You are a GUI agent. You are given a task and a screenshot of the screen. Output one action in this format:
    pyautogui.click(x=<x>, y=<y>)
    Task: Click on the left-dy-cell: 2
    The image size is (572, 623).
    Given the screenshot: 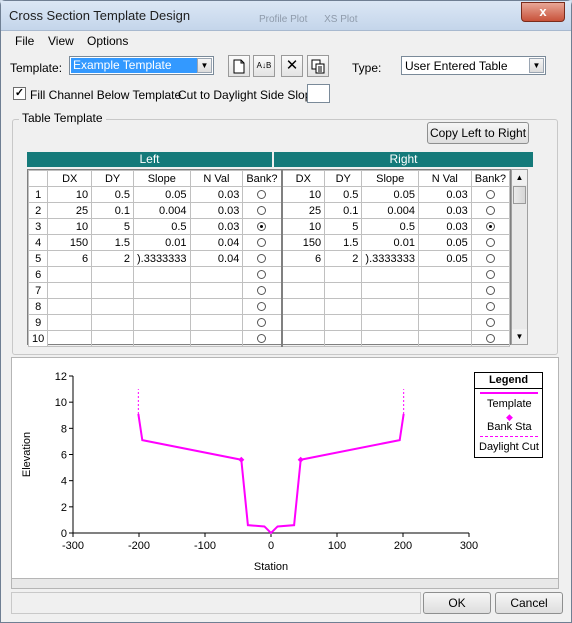 What is the action you would take?
    pyautogui.click(x=112, y=258)
    